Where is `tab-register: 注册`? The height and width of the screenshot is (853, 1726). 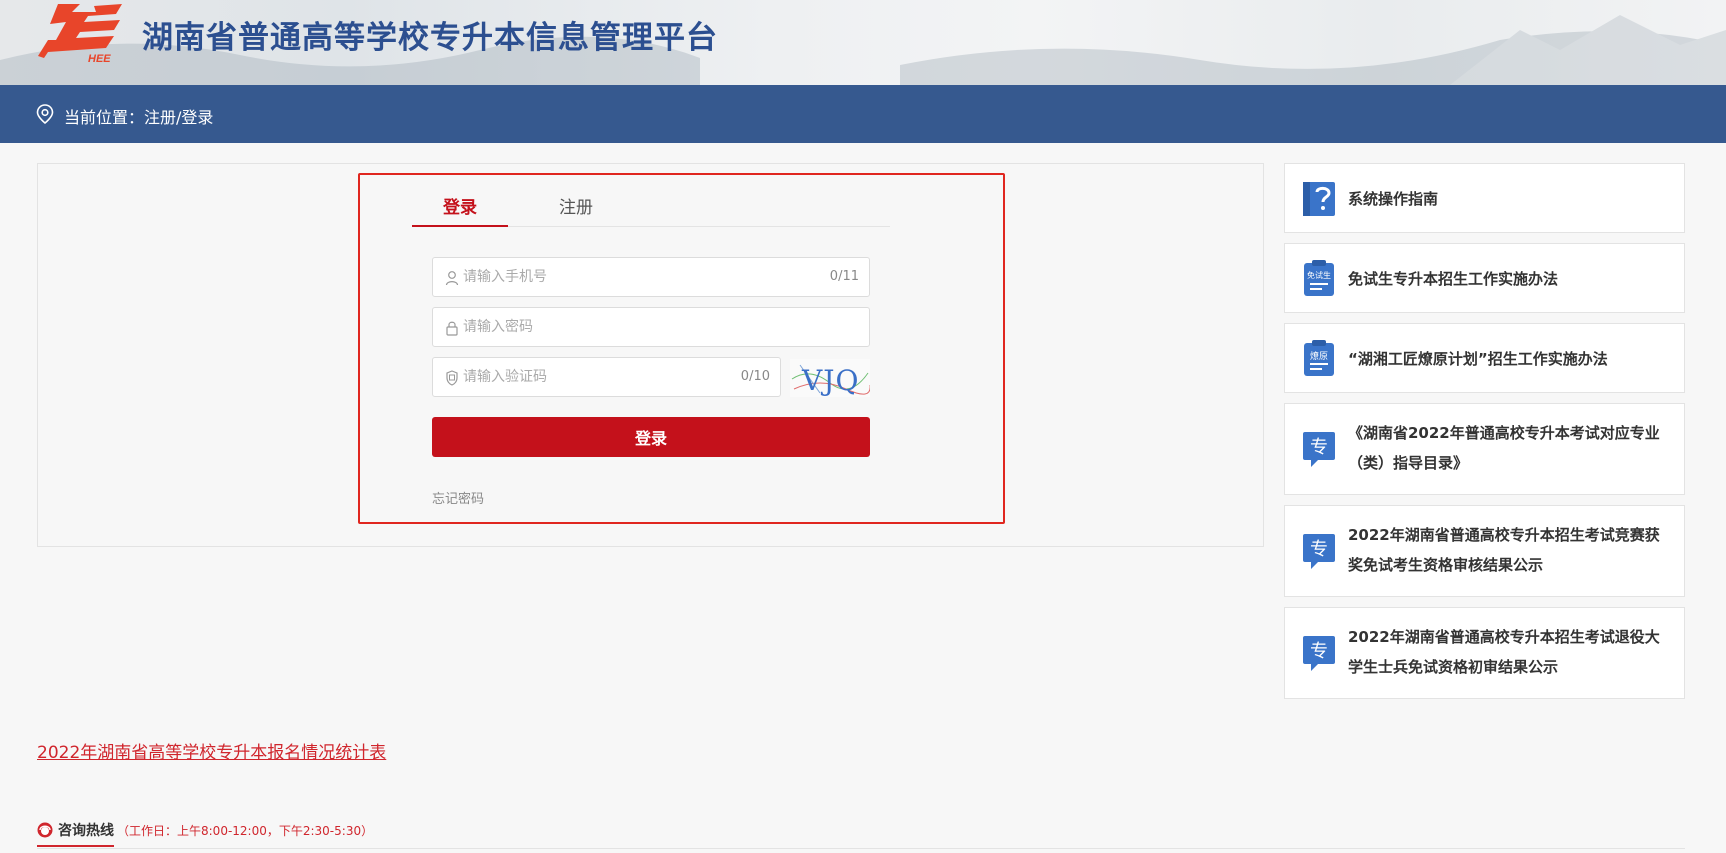 tab-register: 注册 is located at coordinates (576, 210).